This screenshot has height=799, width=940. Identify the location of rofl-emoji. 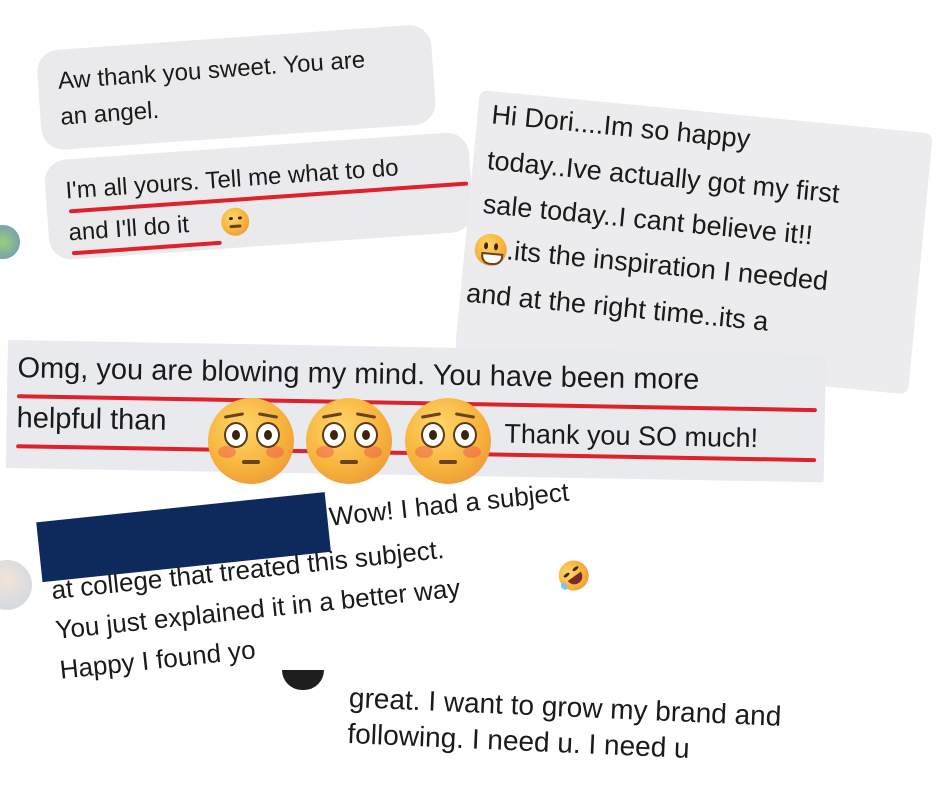
(573, 575).